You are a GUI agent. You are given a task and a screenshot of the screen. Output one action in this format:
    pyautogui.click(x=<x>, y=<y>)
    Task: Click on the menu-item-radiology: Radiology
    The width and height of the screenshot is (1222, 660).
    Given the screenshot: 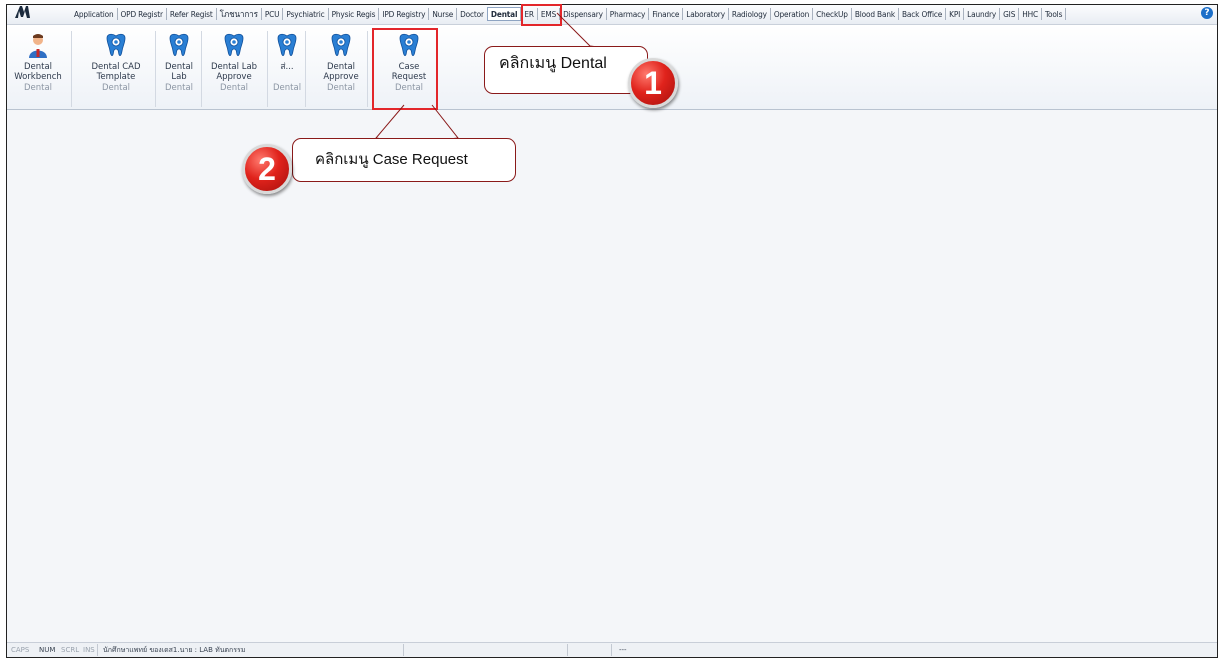 What is the action you would take?
    pyautogui.click(x=750, y=14)
    